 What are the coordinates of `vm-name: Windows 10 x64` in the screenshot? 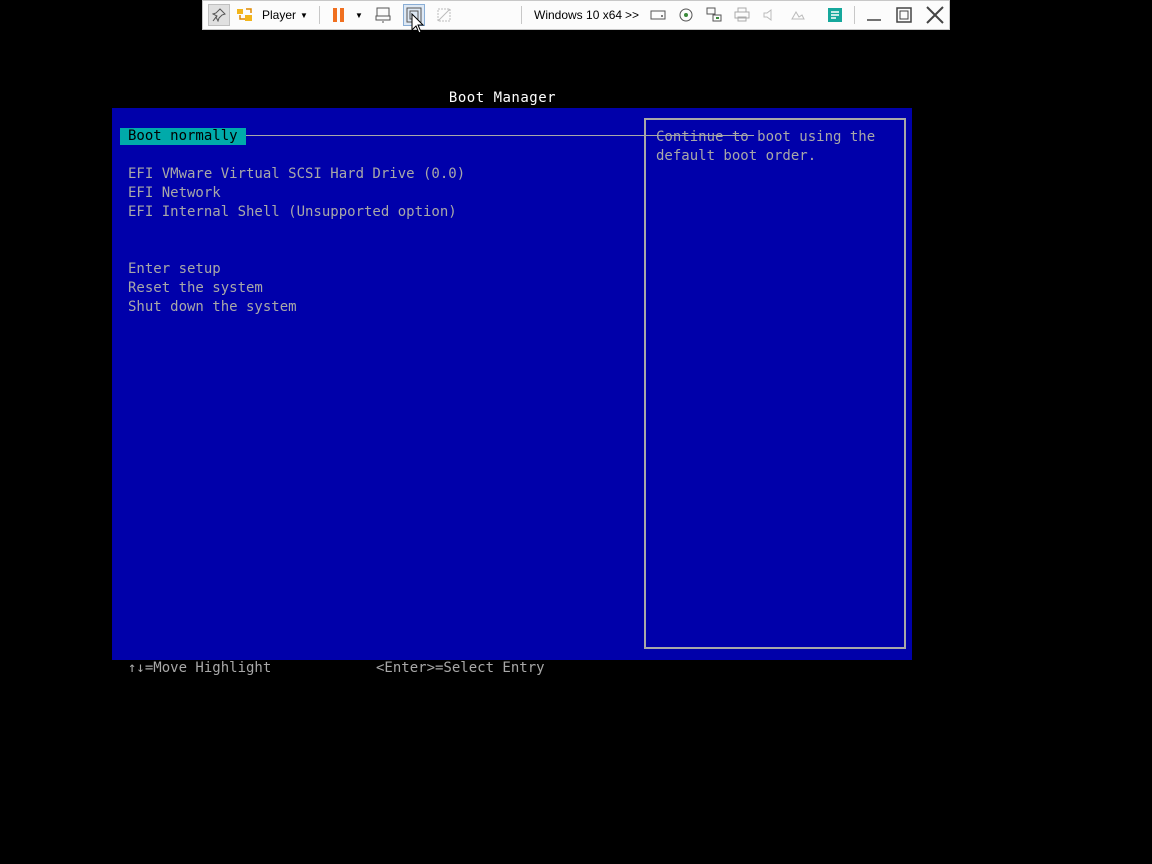 It's located at (578, 15).